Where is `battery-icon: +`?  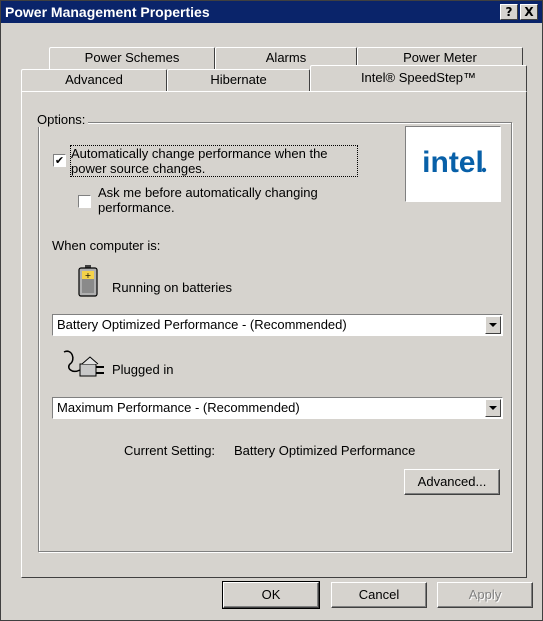
battery-icon: + is located at coordinates (88, 282).